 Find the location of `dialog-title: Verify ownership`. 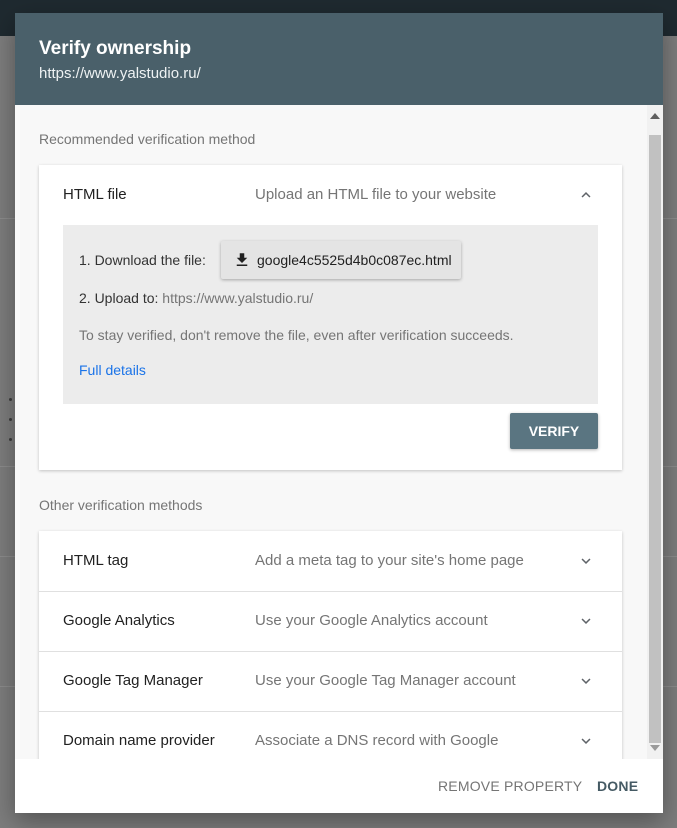

dialog-title: Verify ownership is located at coordinates (115, 48).